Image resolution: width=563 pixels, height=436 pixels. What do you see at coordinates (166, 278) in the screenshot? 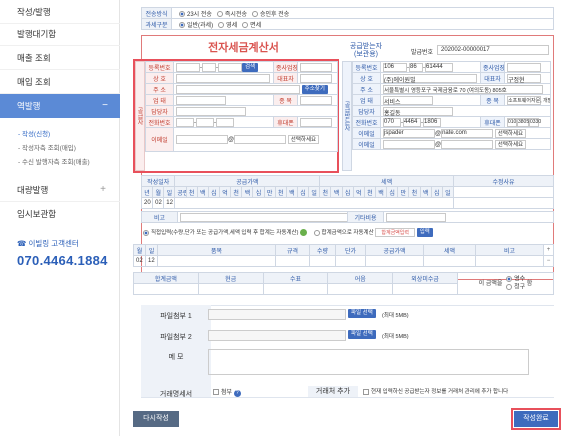
I see `sum-total-label: 합계금액` at bounding box center [166, 278].